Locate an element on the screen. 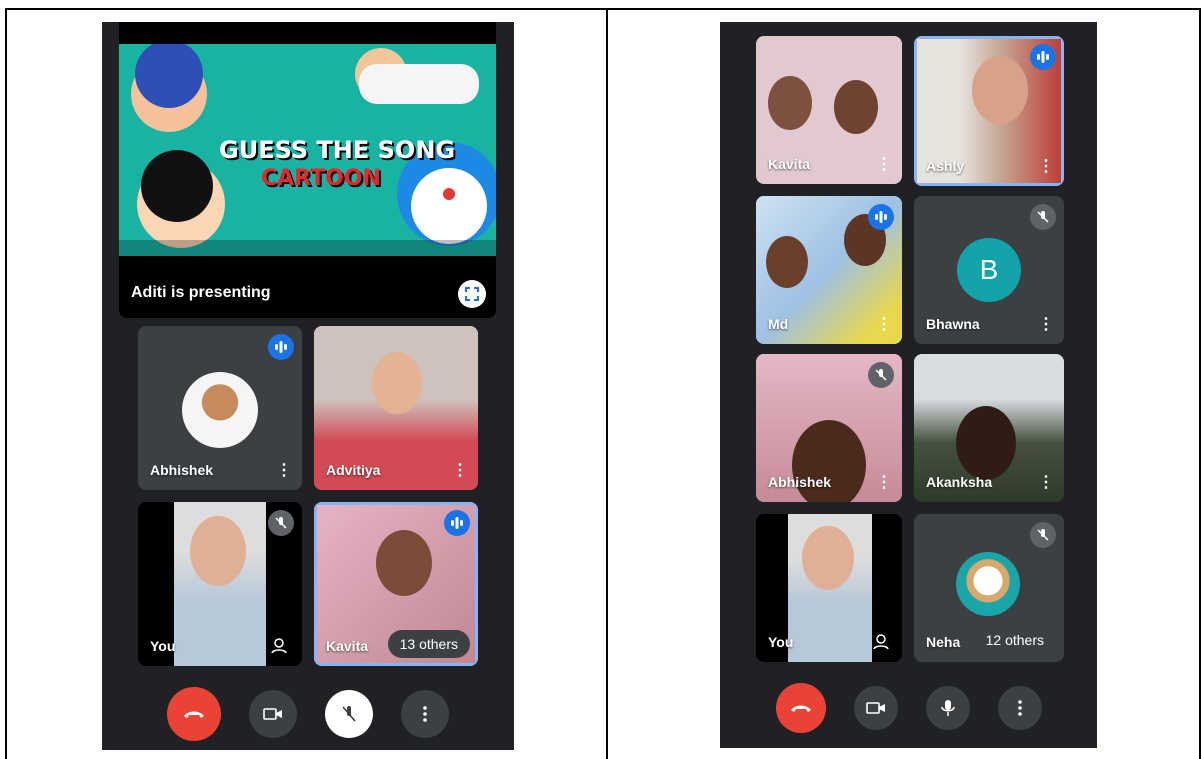  participant-name: Bhawna is located at coordinates (953, 324).